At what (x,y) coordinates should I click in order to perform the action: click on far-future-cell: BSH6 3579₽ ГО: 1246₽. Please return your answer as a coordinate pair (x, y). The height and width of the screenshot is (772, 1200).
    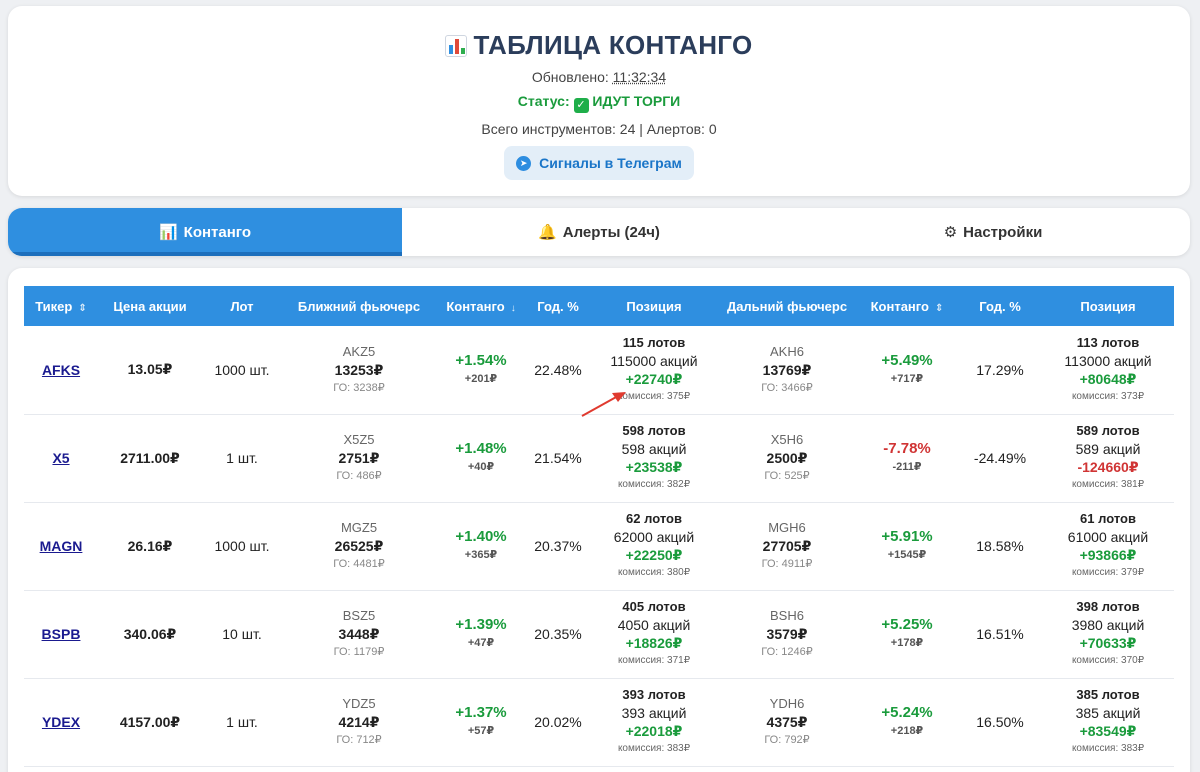
    Looking at the image, I should click on (787, 634).